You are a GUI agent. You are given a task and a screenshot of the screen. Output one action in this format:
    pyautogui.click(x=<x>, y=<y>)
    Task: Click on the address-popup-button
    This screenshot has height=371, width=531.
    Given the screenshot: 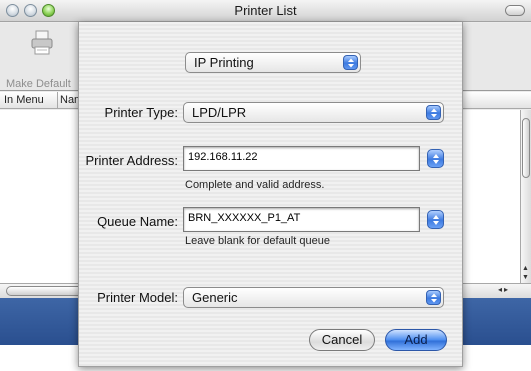 What is the action you would take?
    pyautogui.click(x=435, y=158)
    